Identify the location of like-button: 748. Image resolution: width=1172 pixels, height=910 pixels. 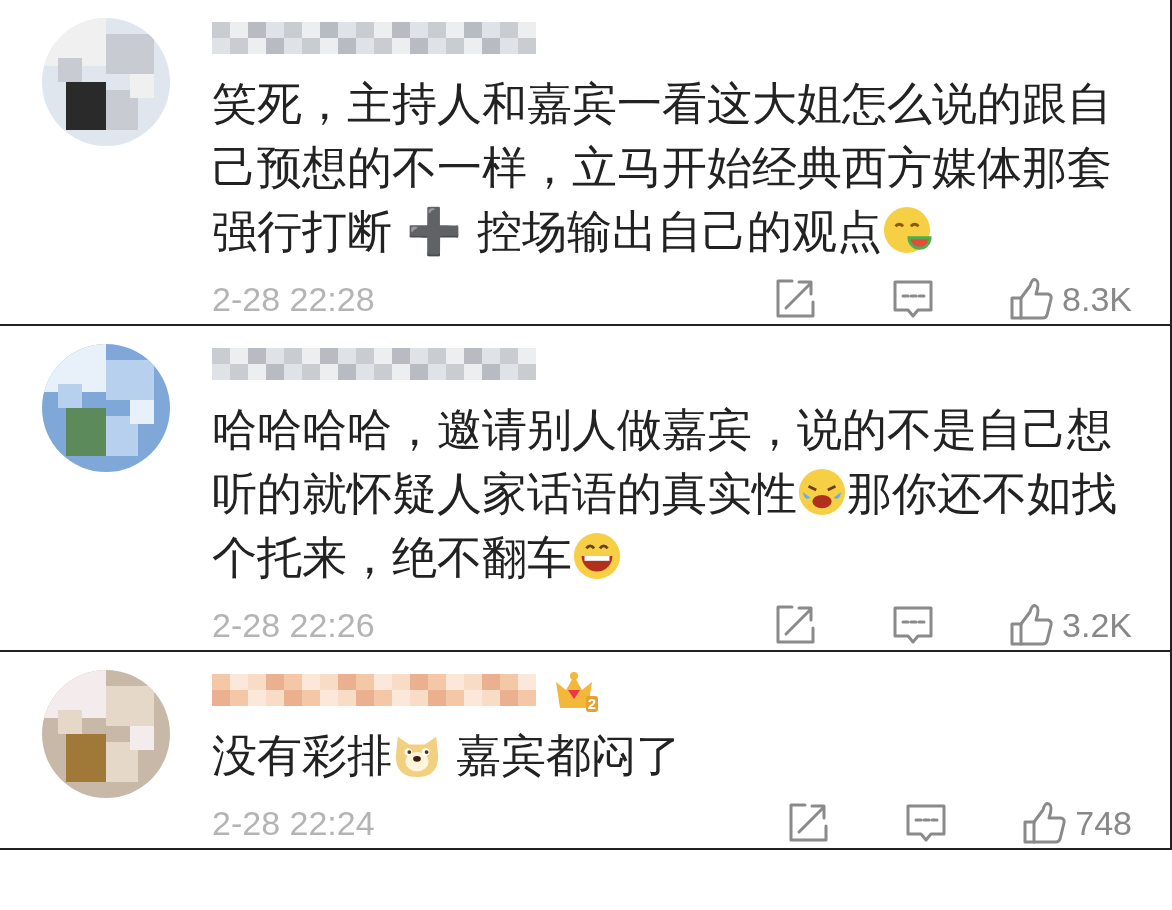
(1076, 823).